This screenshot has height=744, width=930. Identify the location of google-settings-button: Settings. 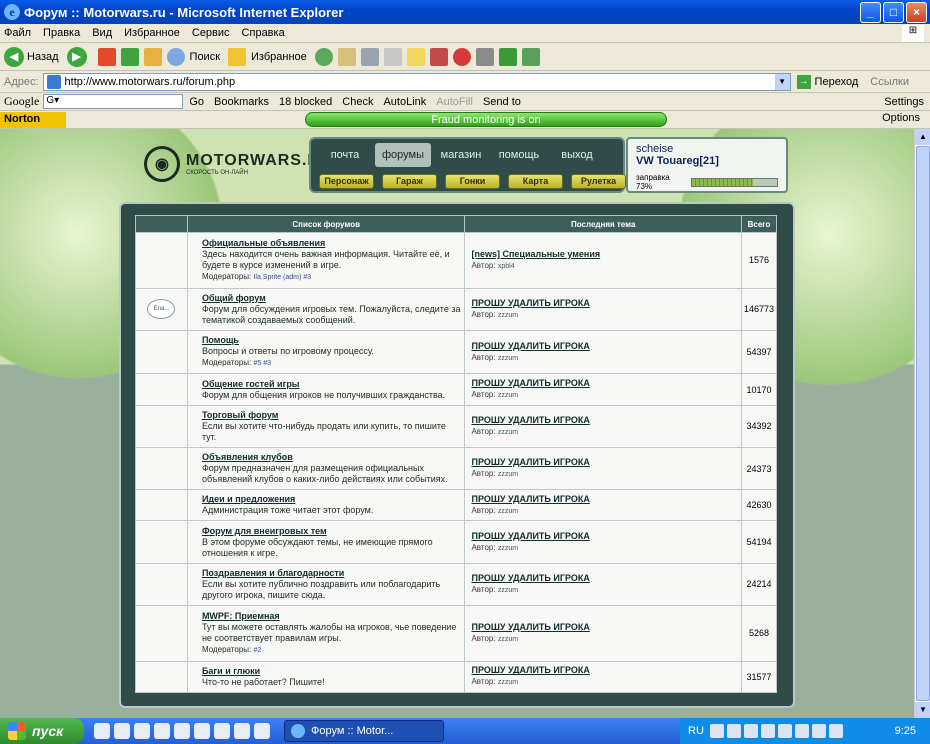
(904, 102).